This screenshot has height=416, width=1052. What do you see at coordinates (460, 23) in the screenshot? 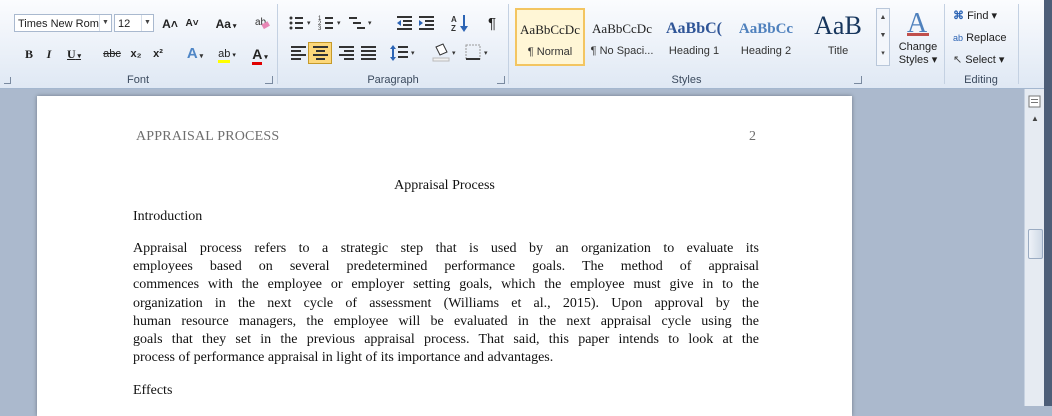
I see `sort-icon: AZ` at bounding box center [460, 23].